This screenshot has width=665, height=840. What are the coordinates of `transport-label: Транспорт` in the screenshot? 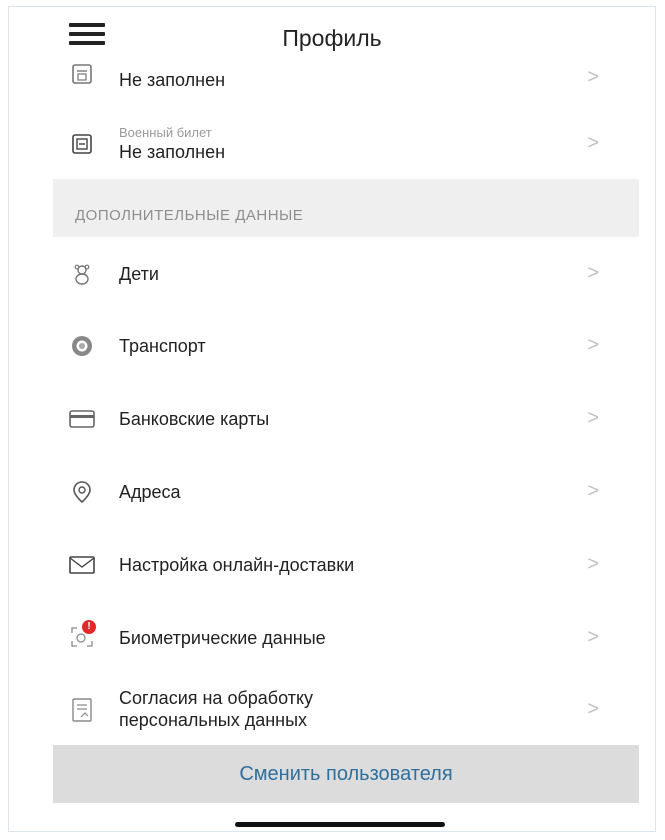 It's located at (162, 346).